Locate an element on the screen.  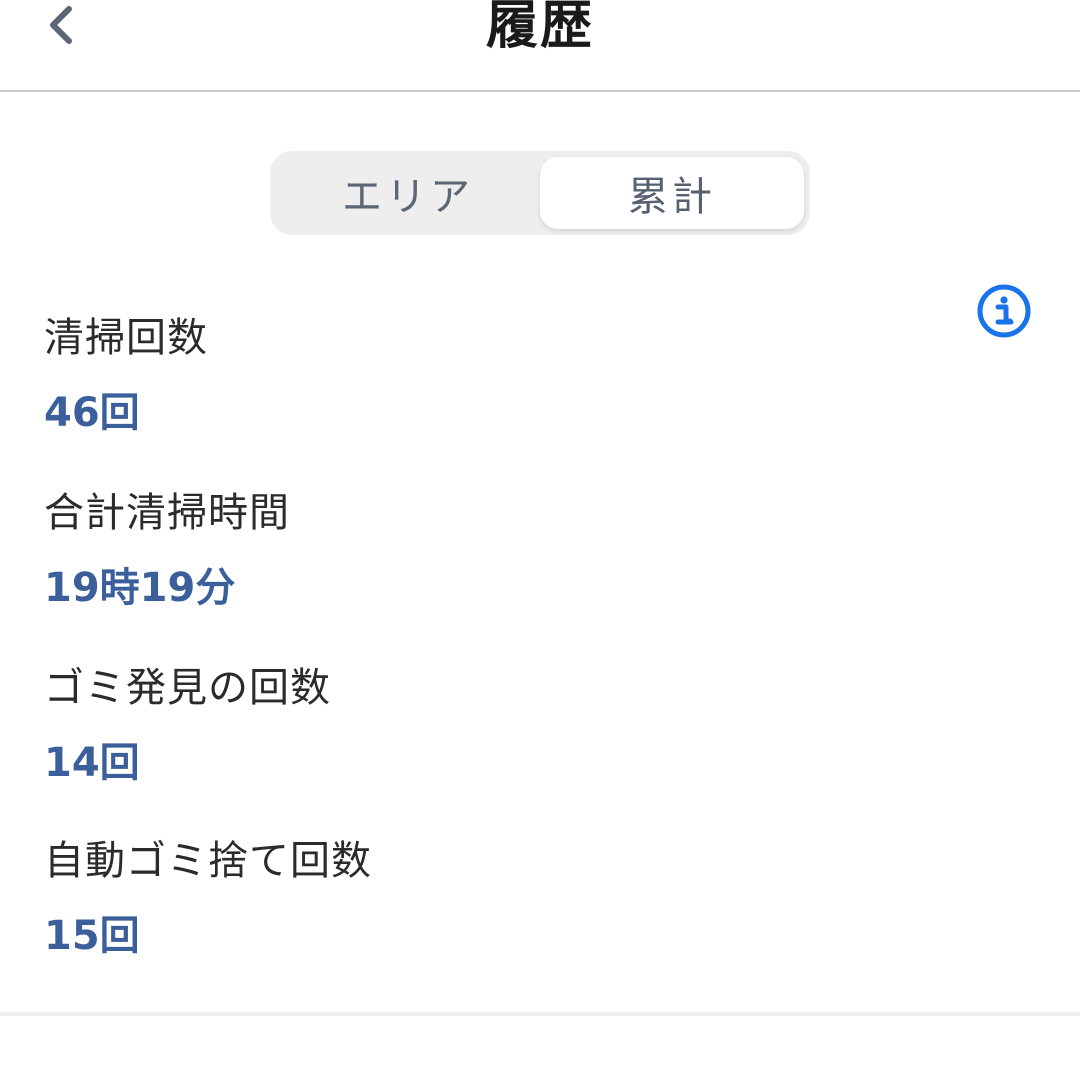
stat-value-cleaning-count: 46回 is located at coordinates (92, 413).